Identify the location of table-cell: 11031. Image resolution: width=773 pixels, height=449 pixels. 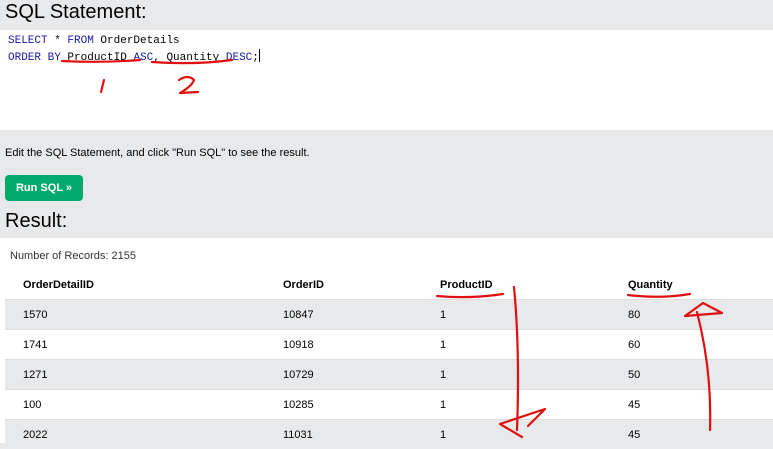
(343, 434).